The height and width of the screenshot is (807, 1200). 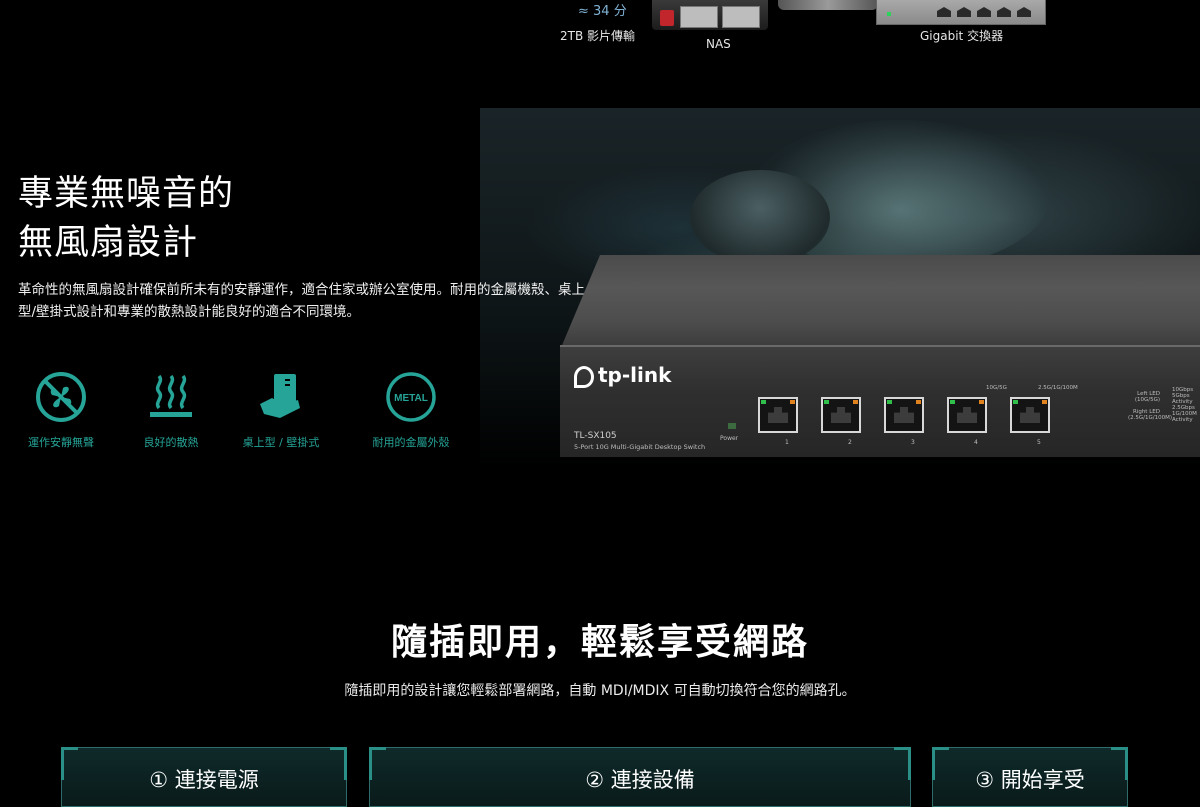 I want to click on heat-dissipation-icon, so click(x=171, y=395).